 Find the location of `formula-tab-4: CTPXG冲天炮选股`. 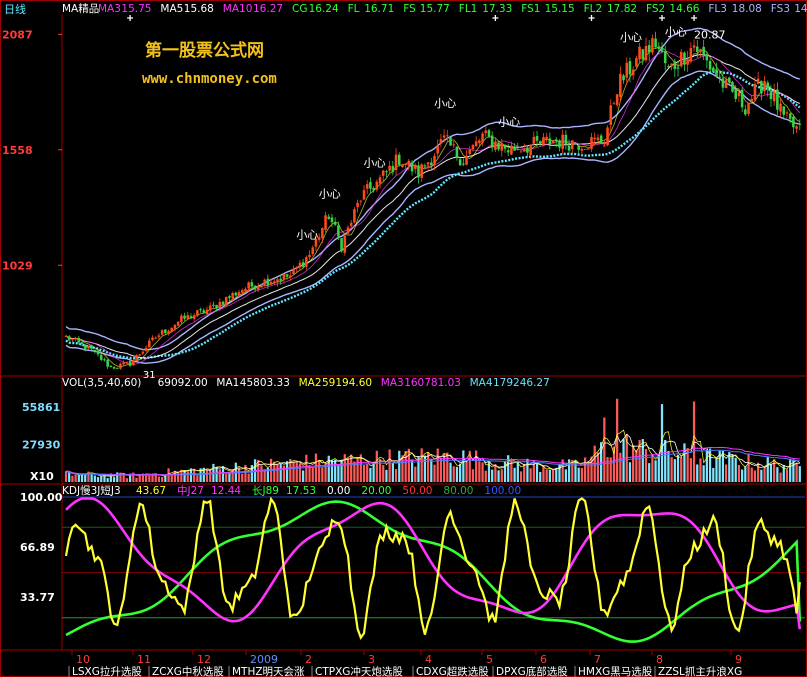

formula-tab-4: CTPXG冲天炮选股 is located at coordinates (357, 671).